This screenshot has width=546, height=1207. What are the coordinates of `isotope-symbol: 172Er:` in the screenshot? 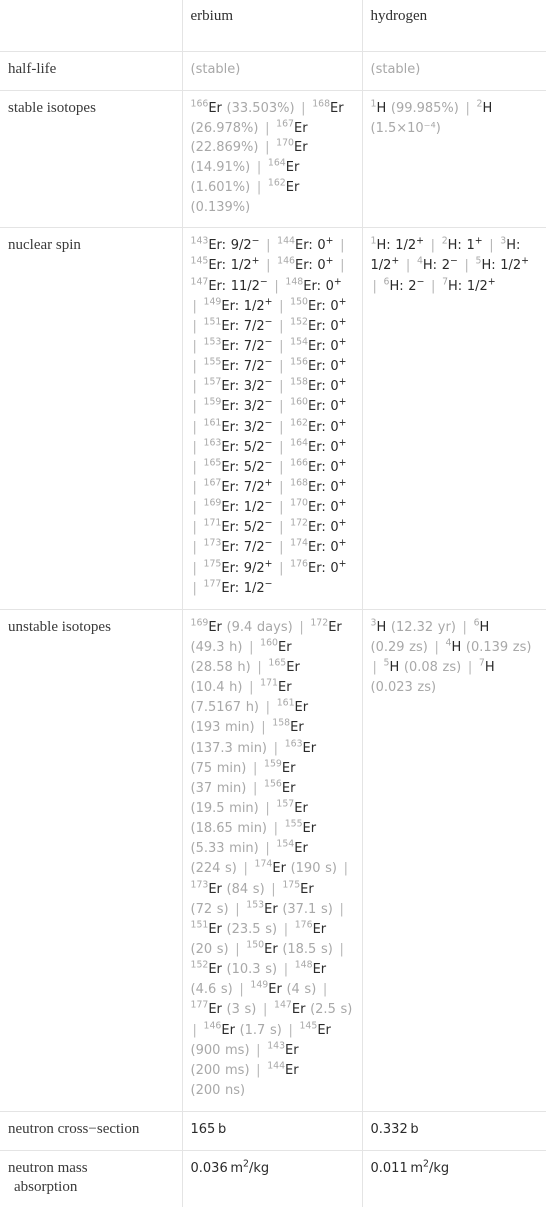 It's located at (308, 526).